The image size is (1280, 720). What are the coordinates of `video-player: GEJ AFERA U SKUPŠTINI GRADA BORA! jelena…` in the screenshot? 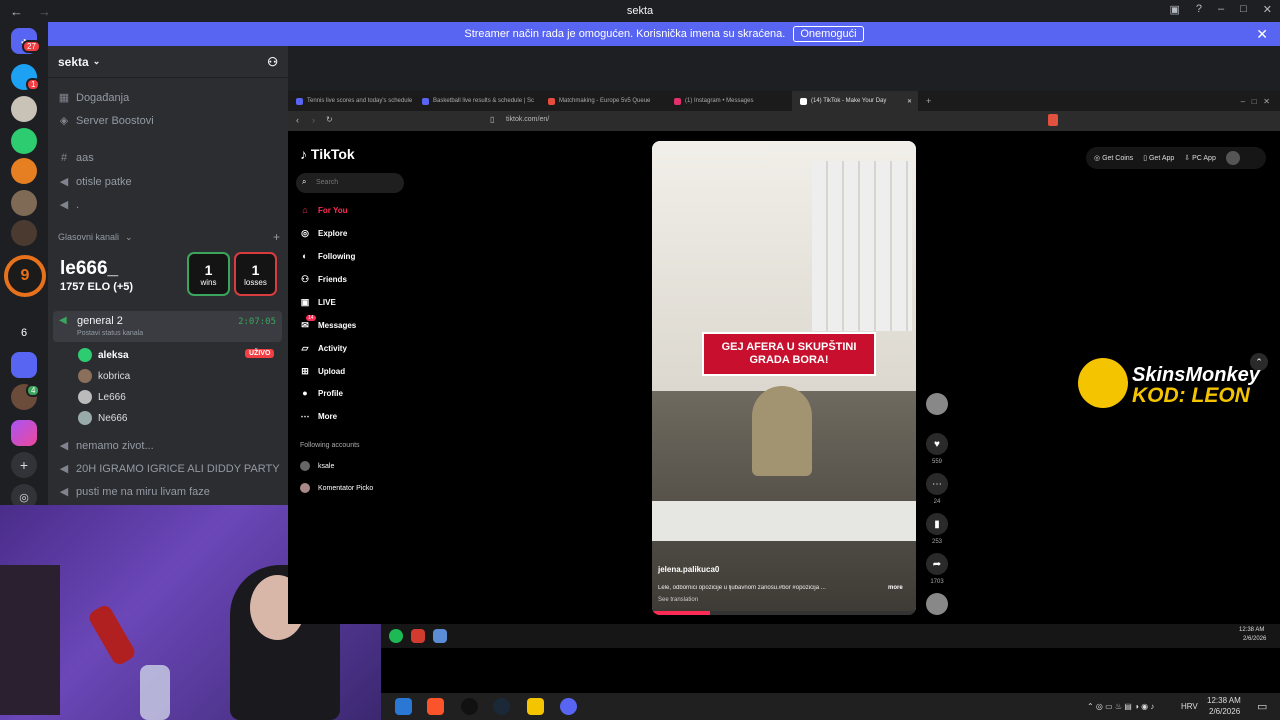 It's located at (784, 378).